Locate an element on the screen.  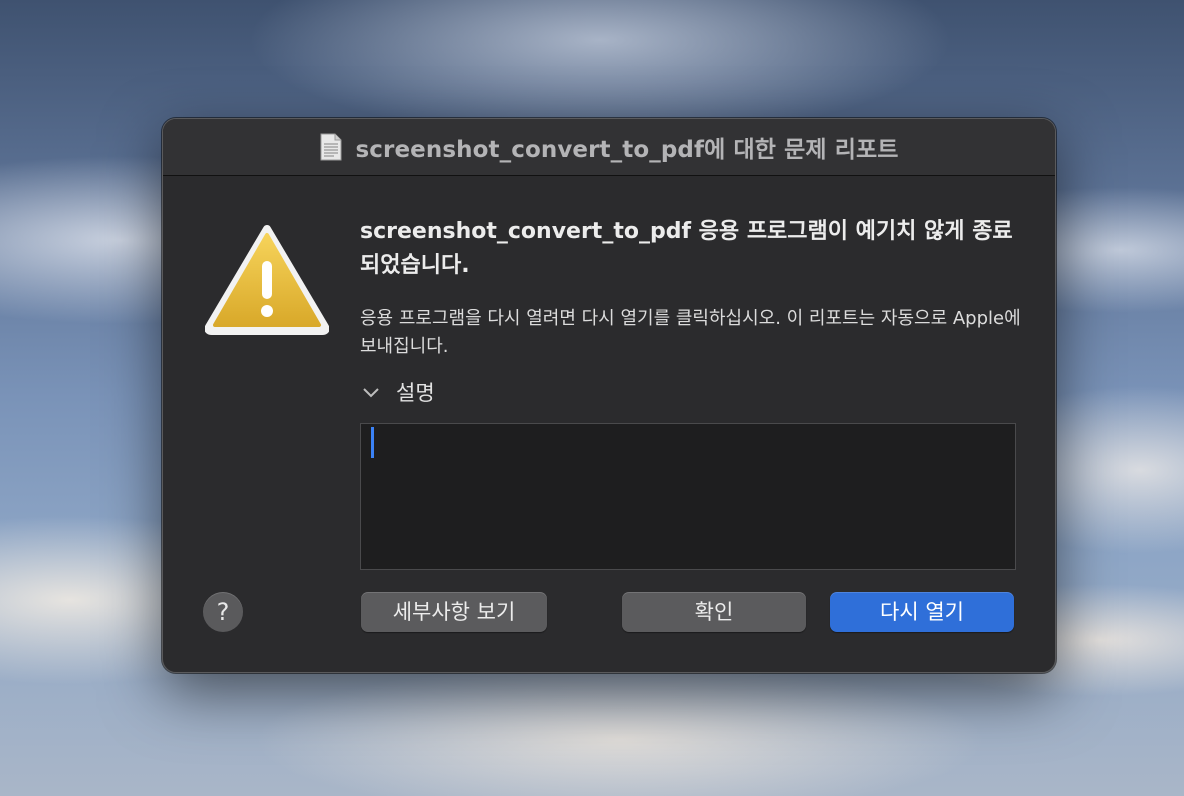
show-details-button: 세부사항 보기 is located at coordinates (454, 612).